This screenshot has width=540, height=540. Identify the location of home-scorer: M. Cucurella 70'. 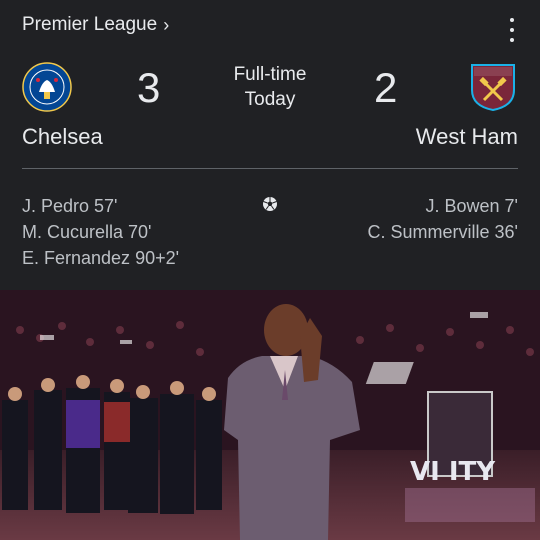
(87, 232).